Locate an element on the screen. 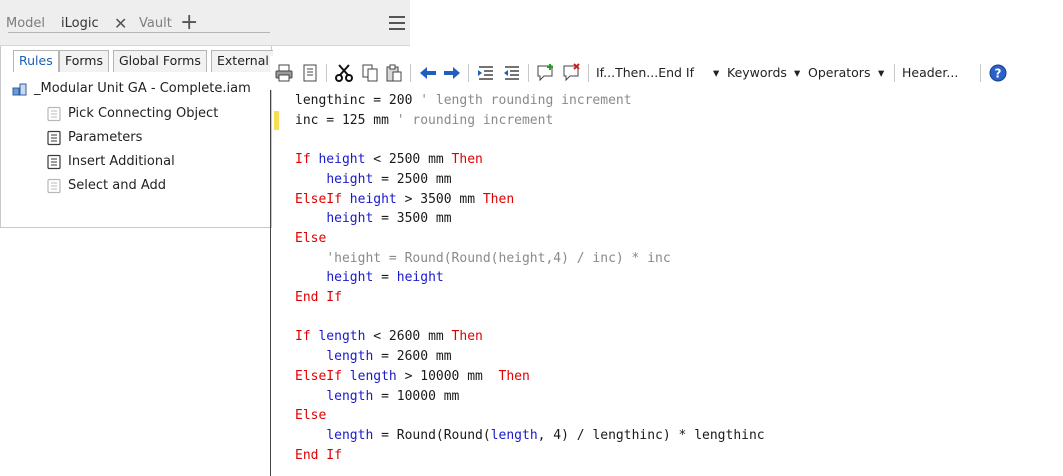 The width and height of the screenshot is (1063, 476). browser-subtabs: Rules Forms Global Forms External Rules is located at coordinates (143, 61).